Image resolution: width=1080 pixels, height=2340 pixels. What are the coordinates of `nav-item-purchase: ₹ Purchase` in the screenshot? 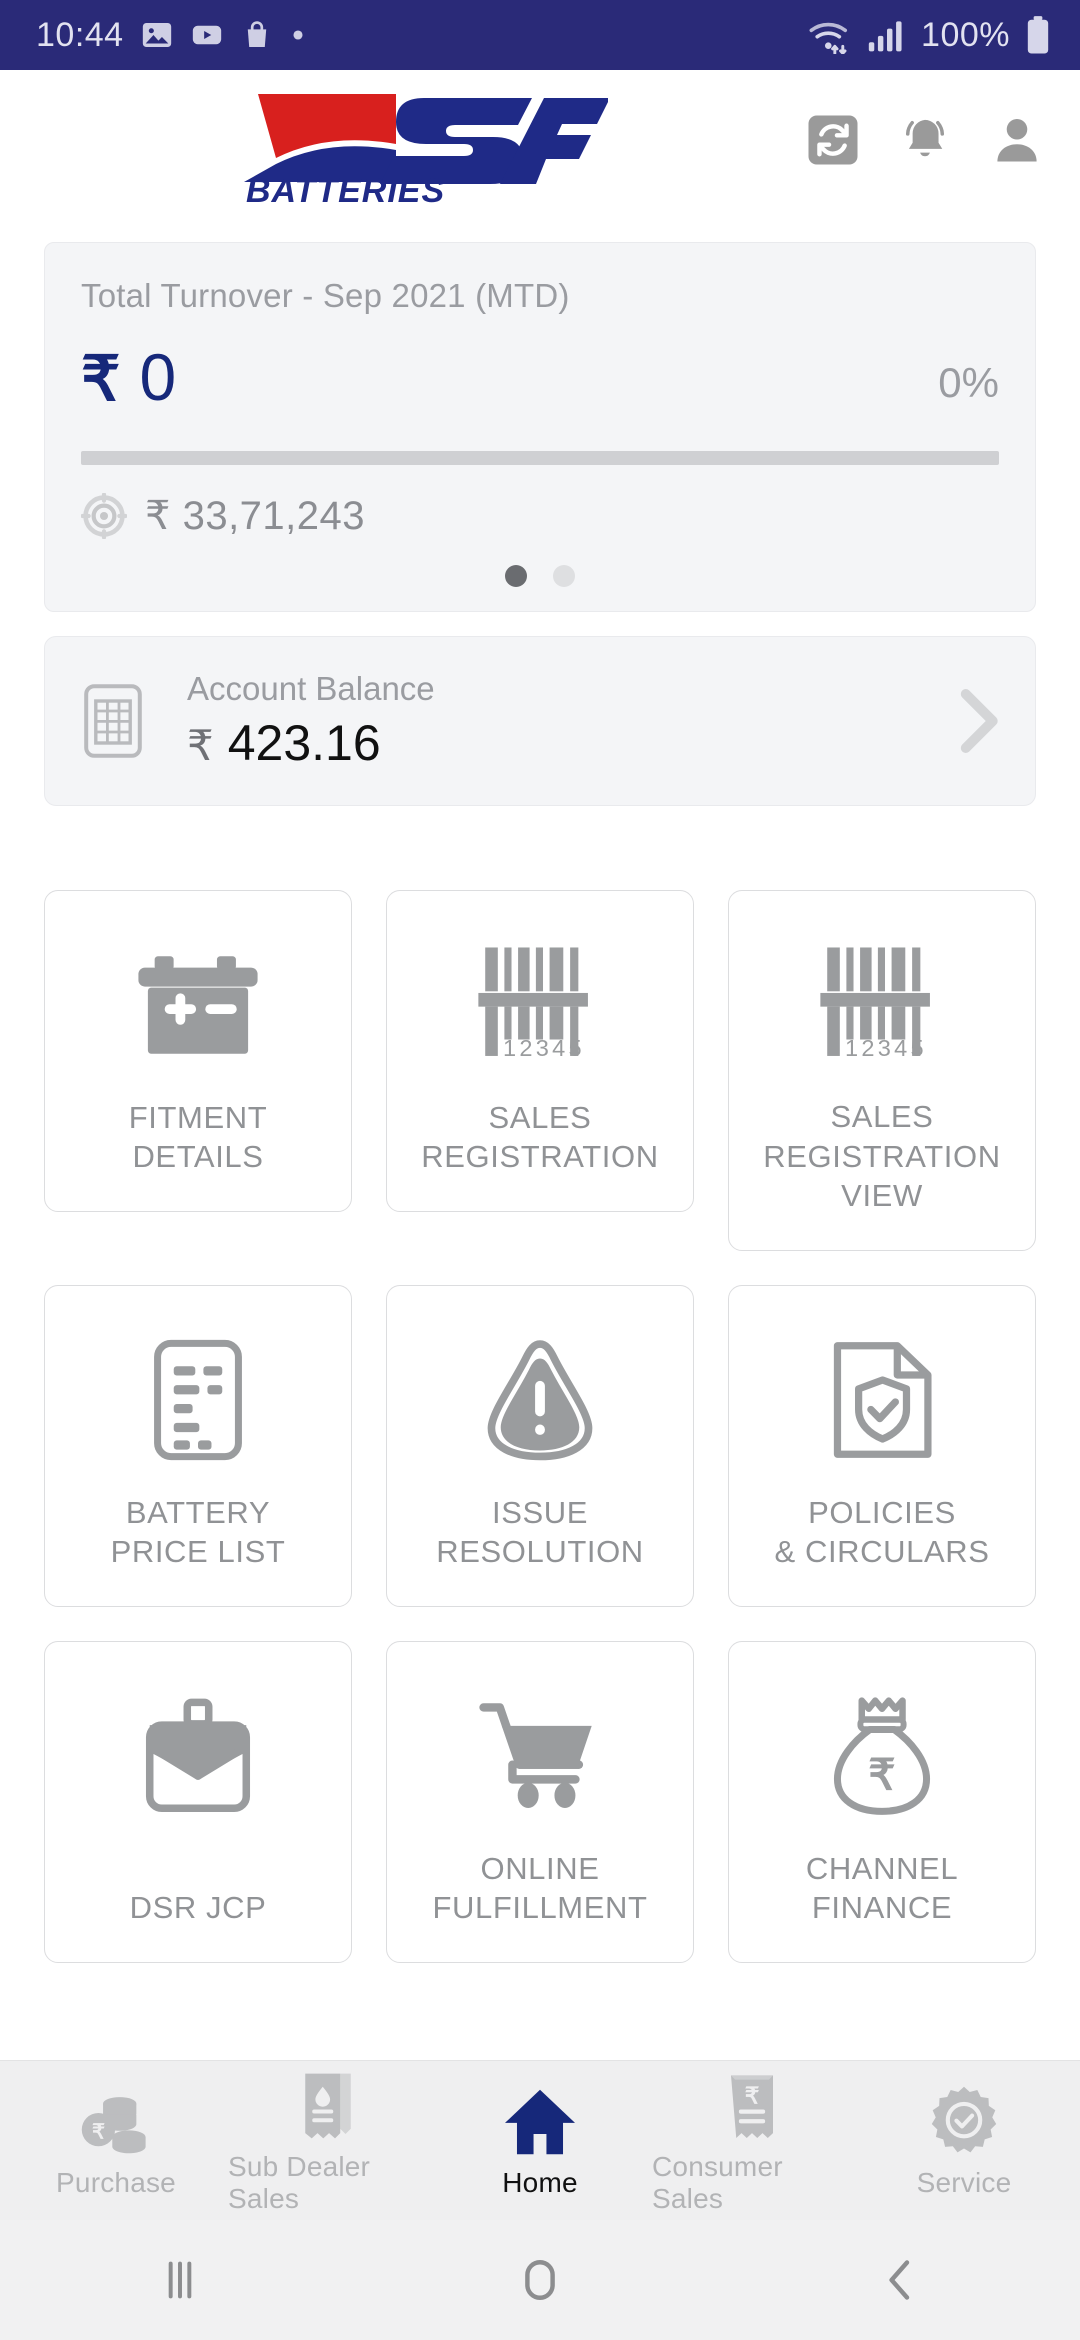 It's located at (116, 2141).